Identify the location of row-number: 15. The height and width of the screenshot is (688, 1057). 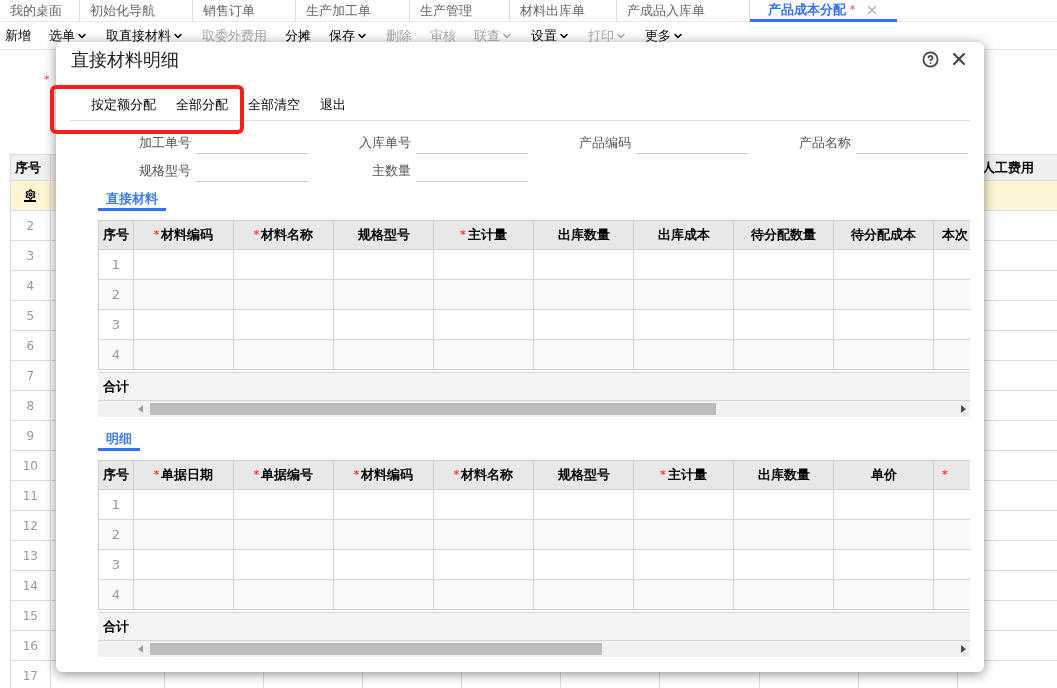
(30, 616).